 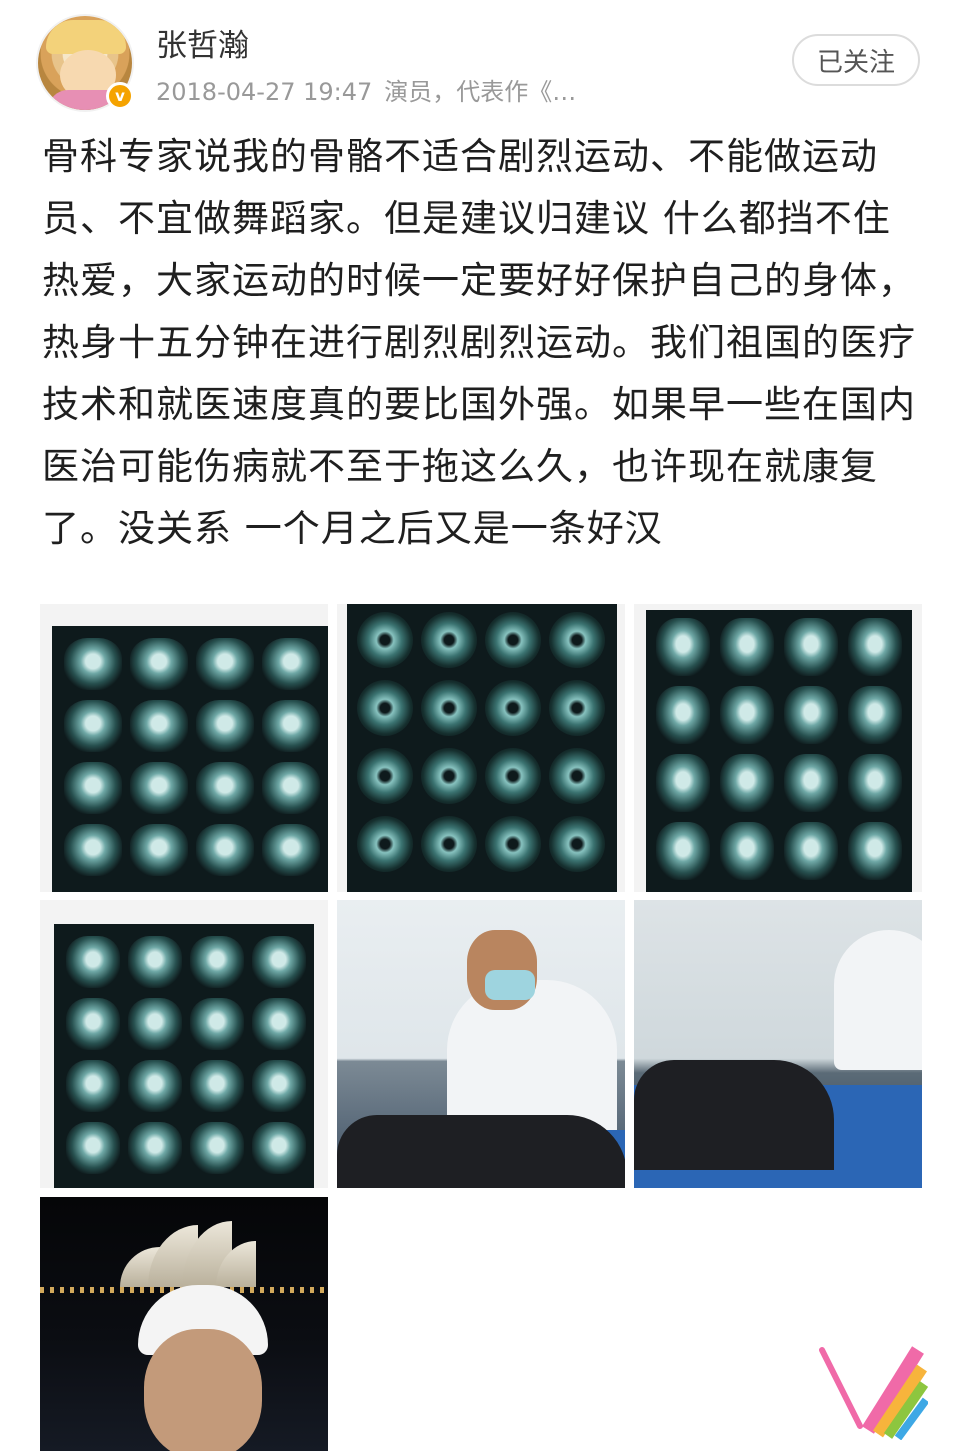 I want to click on avatar-hat, so click(x=86, y=37).